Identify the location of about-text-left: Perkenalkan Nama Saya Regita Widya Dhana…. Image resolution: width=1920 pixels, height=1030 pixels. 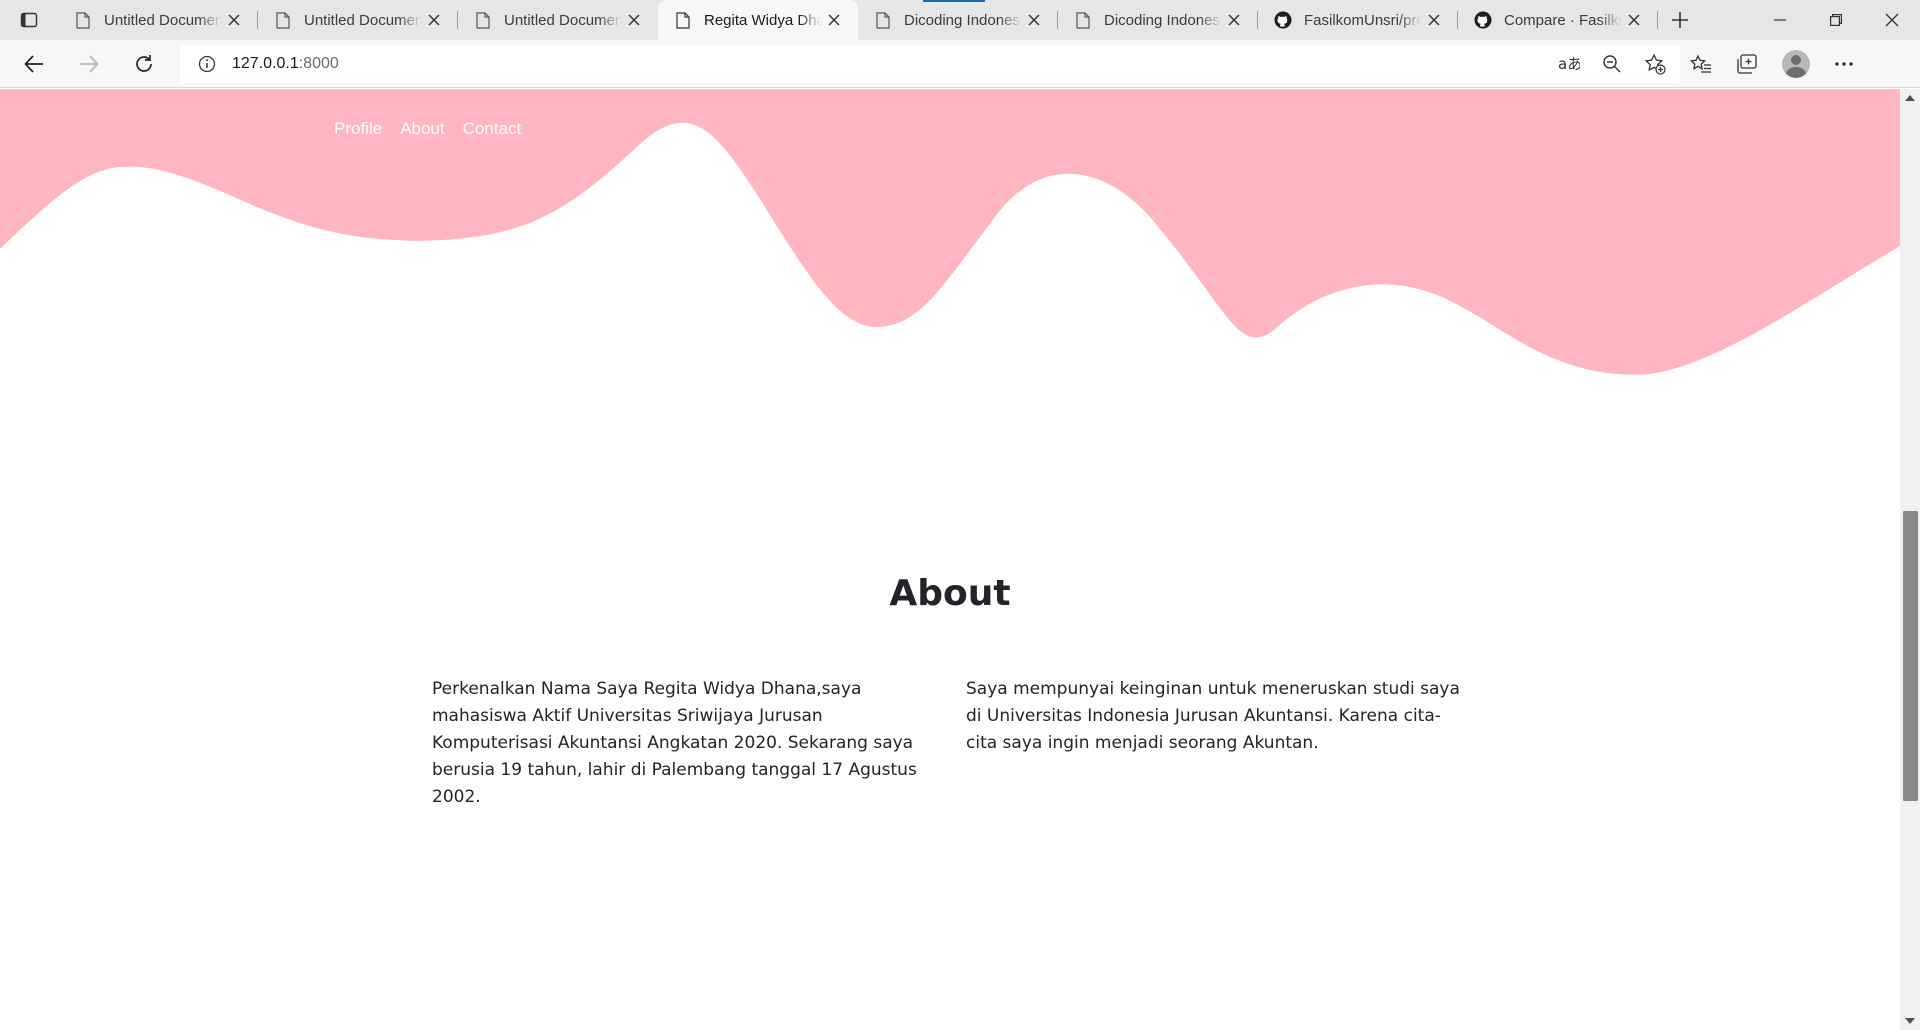
(674, 743).